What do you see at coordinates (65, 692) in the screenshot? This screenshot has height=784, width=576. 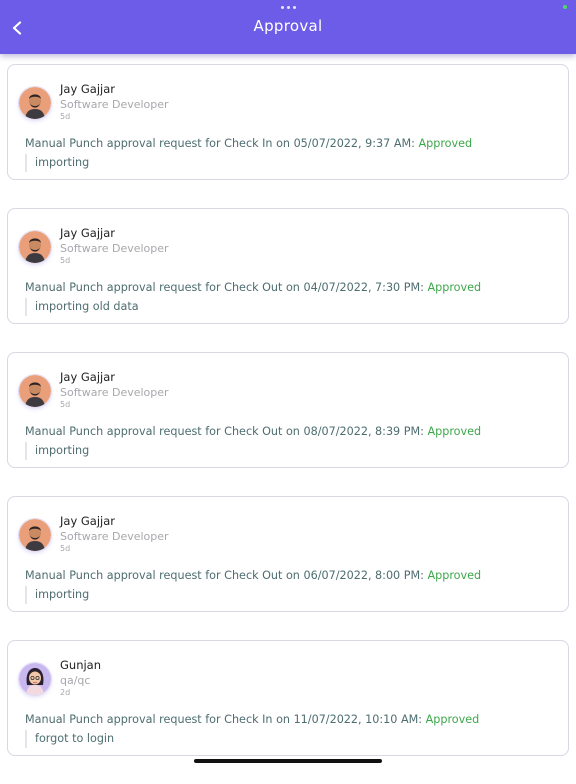 I see `time-ago: 2d` at bounding box center [65, 692].